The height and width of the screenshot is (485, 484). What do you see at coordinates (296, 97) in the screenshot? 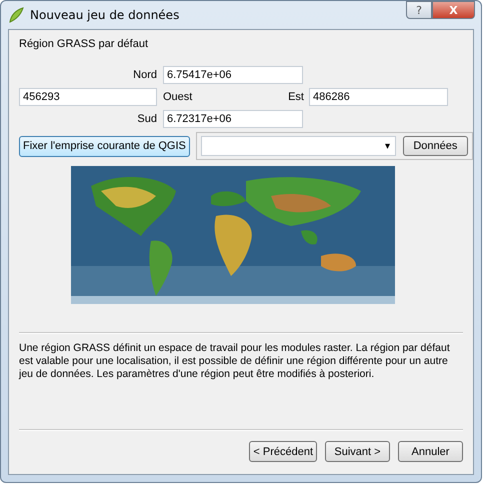
I see `east-label: Est` at bounding box center [296, 97].